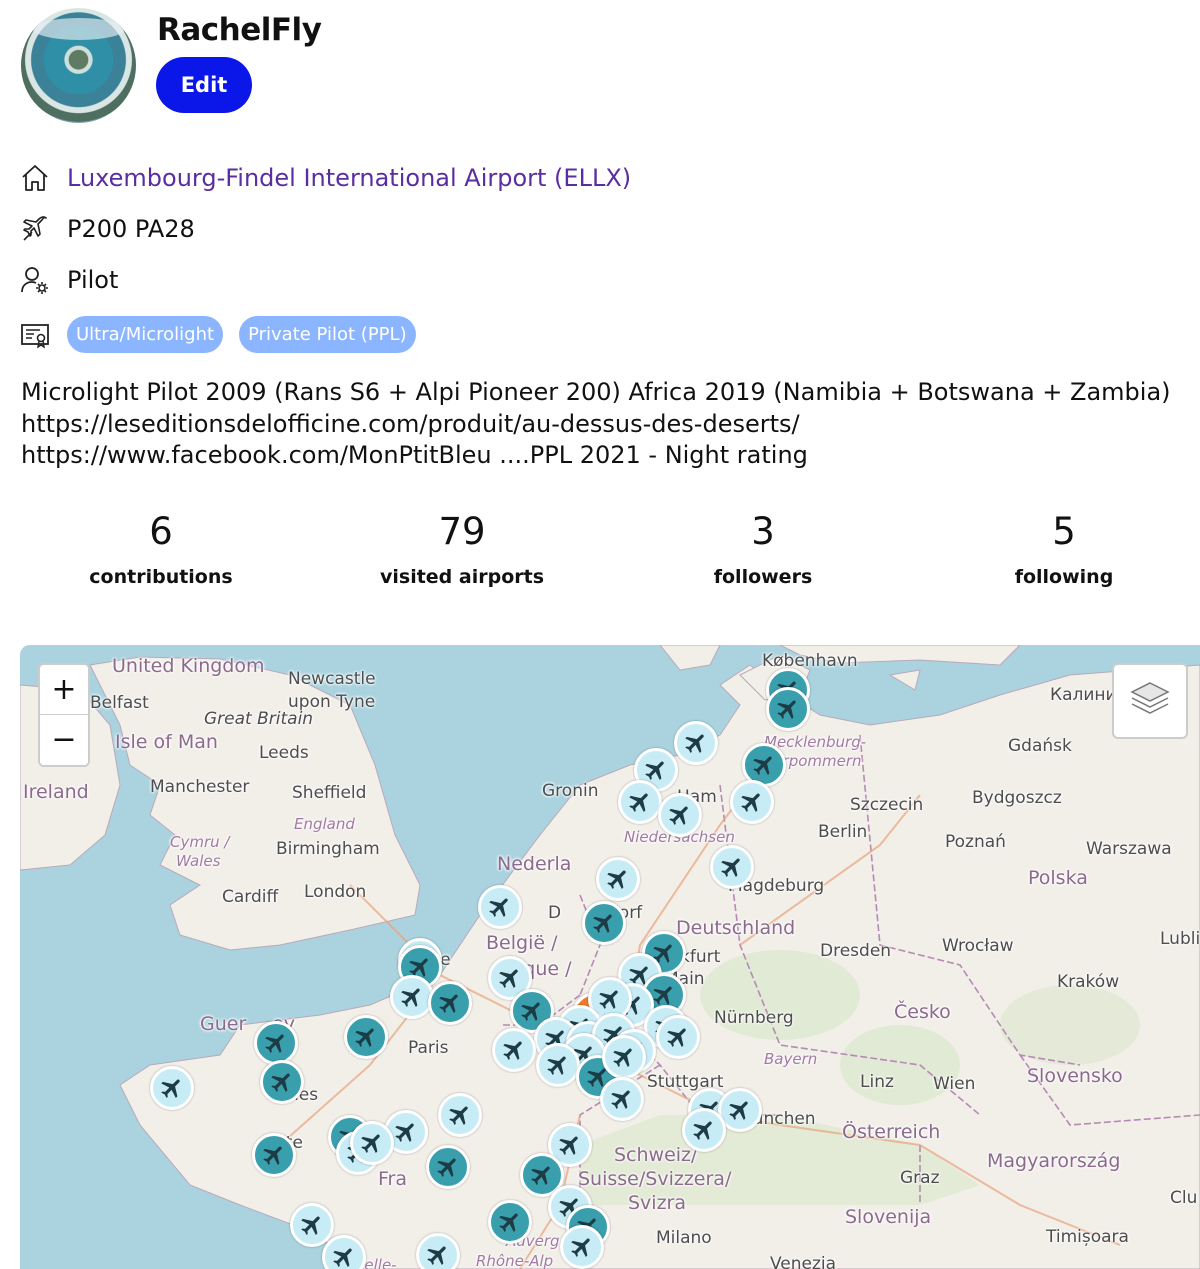  I want to click on stat-value: 3, so click(763, 531).